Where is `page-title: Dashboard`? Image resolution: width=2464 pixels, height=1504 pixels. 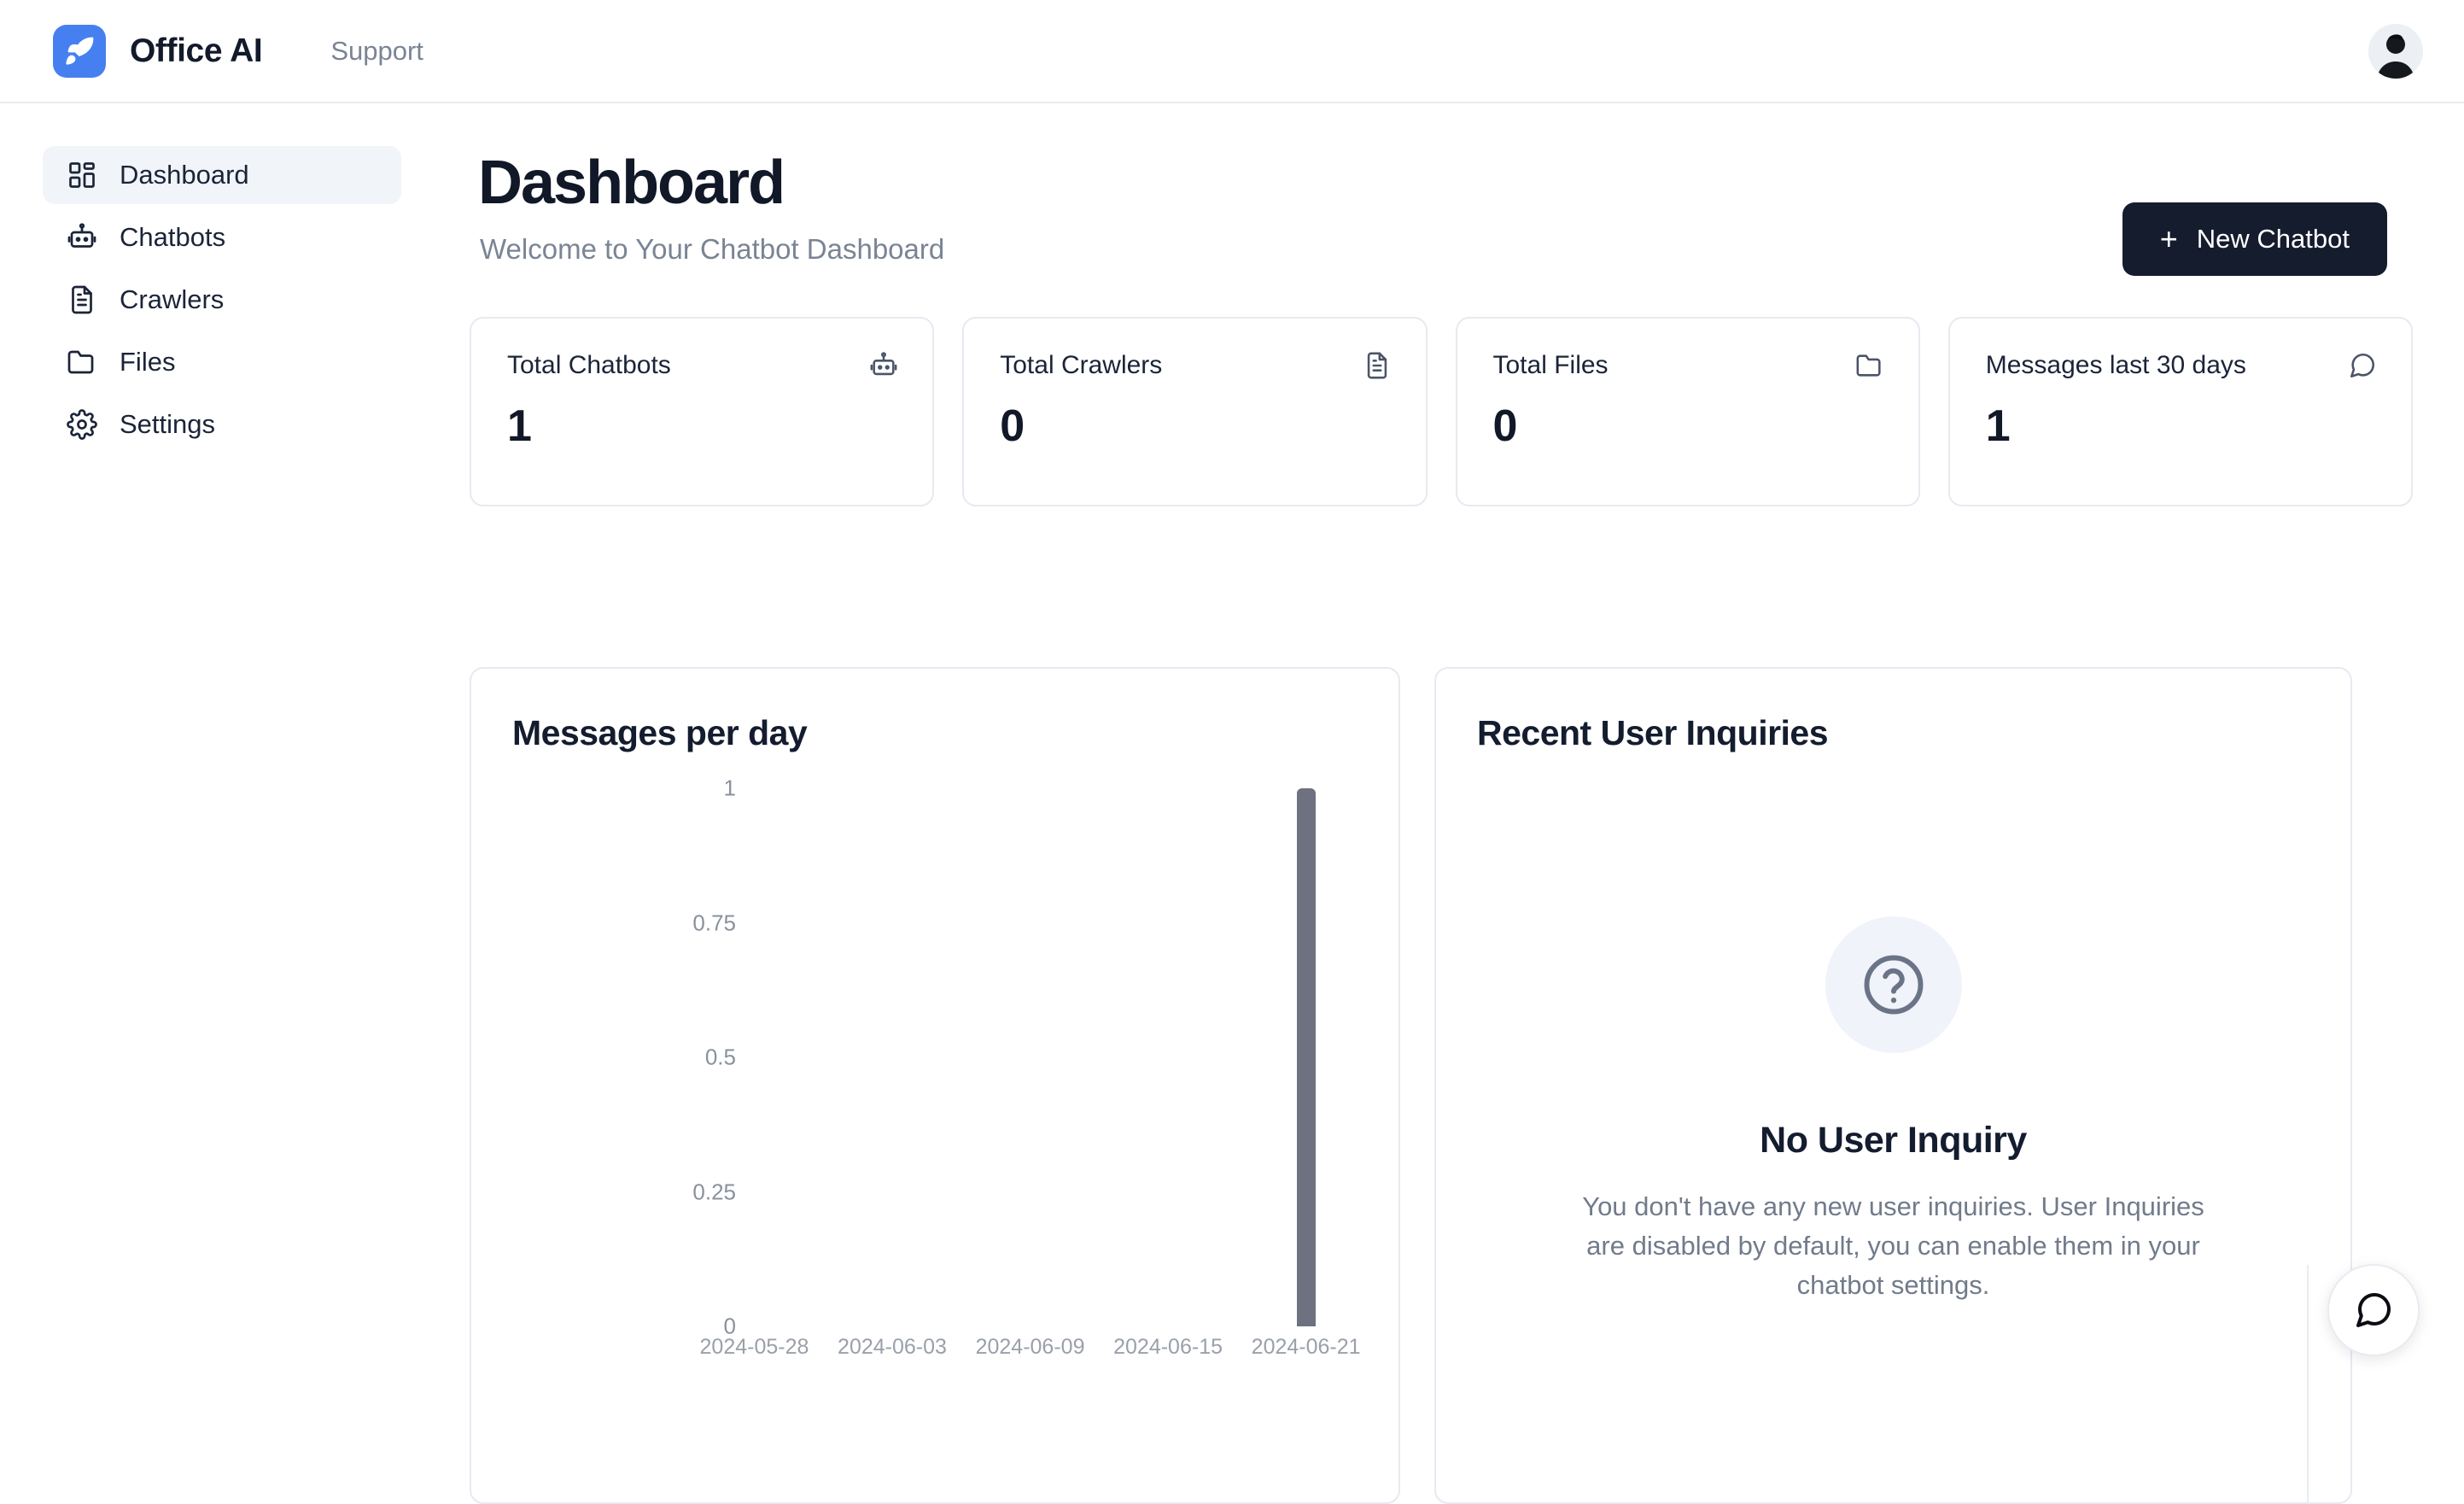 page-title: Dashboard is located at coordinates (631, 183).